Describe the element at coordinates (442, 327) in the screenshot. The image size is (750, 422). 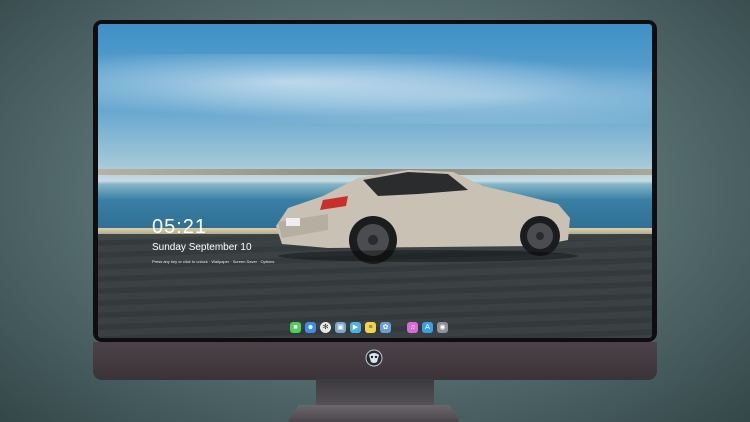
I see `camera-icon: ◉` at that location.